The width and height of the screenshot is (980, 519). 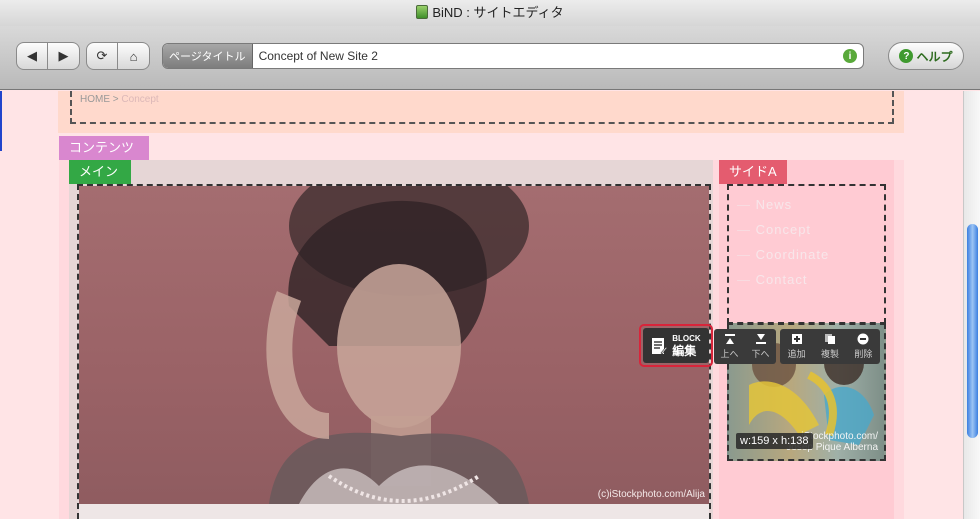 I want to click on side-nav-item-contact: Contact, so click(x=783, y=284).